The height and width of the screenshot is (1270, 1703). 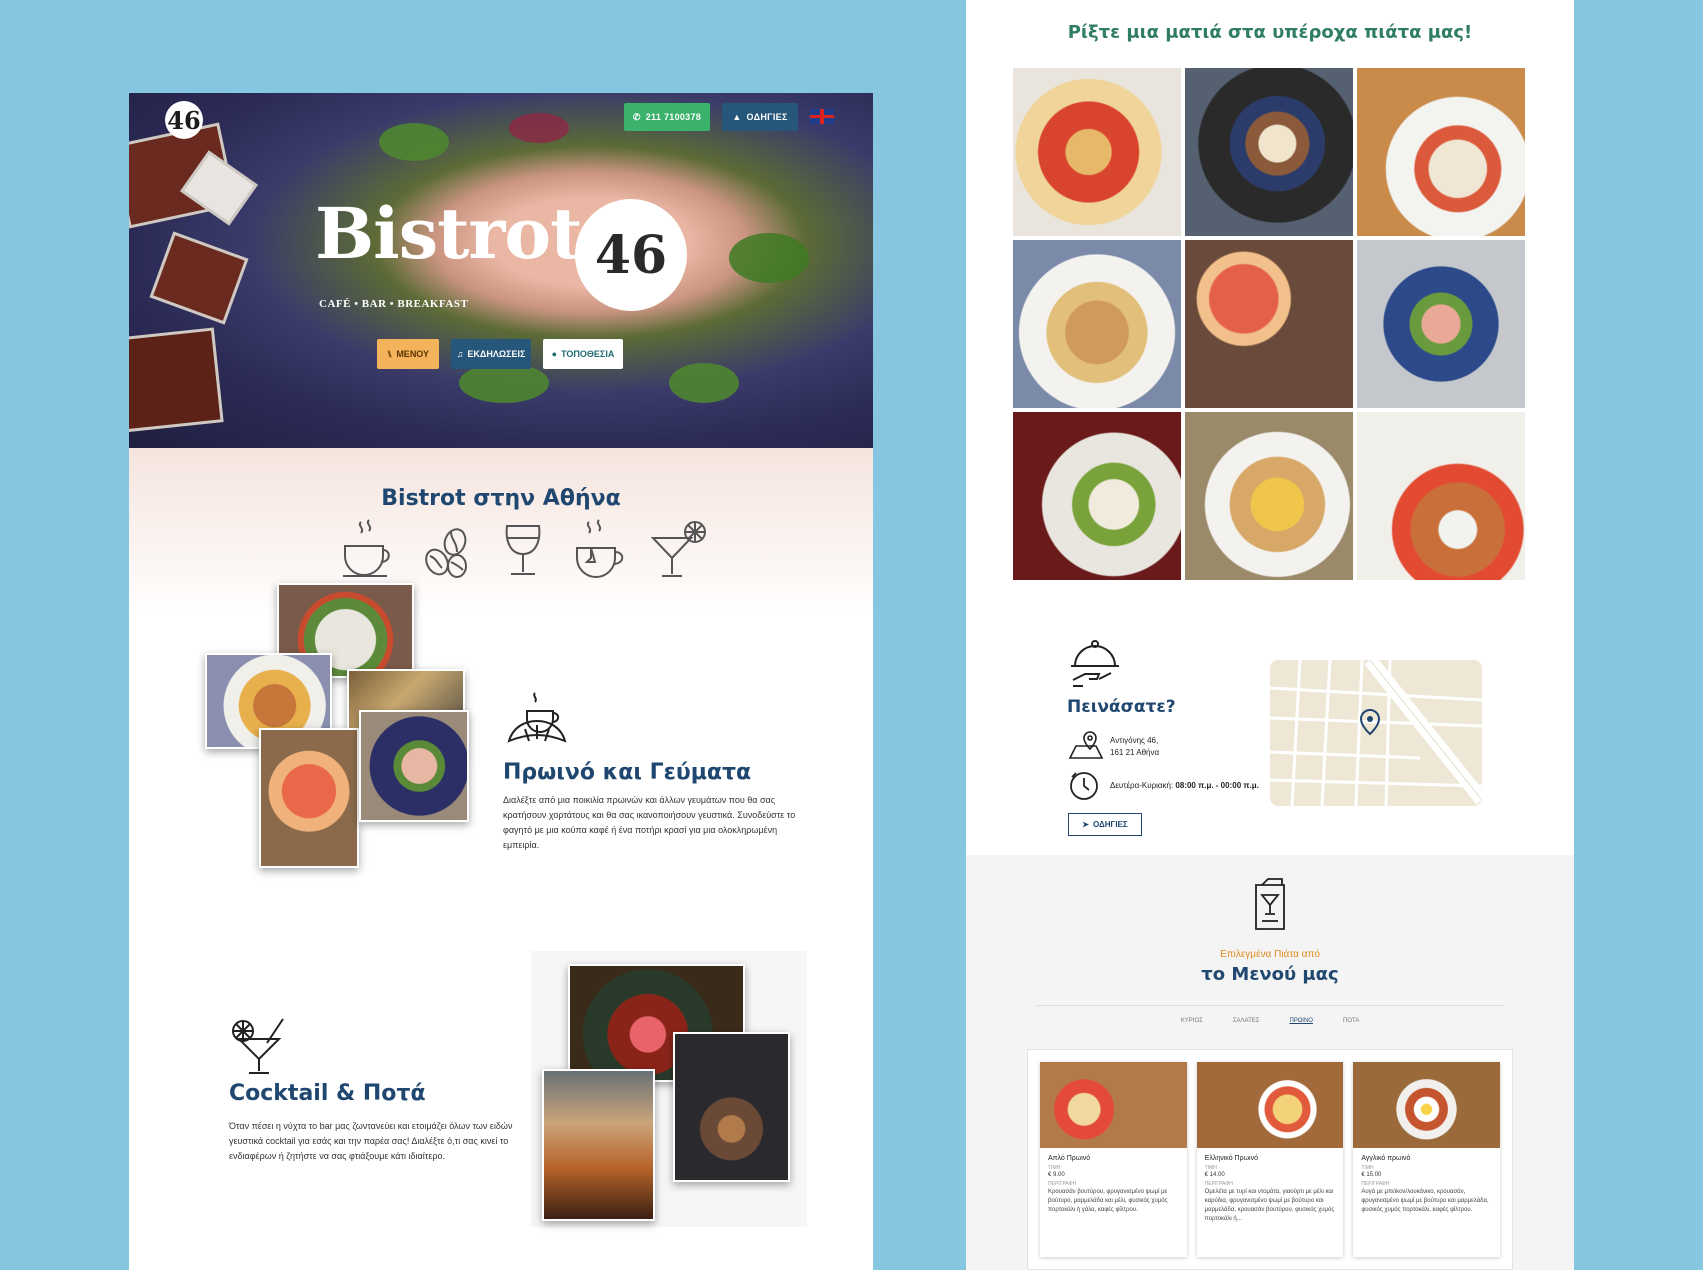 I want to click on coffee-cup-icon, so click(x=366, y=548).